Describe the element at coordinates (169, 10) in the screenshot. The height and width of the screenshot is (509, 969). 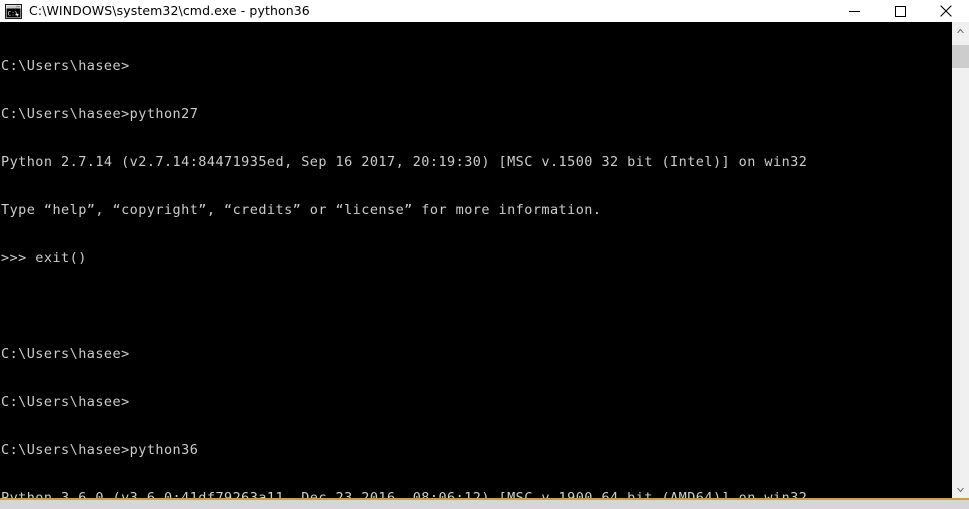
I see `window-title: C:\WINDOWS\system32\cmd.exe - python36` at that location.